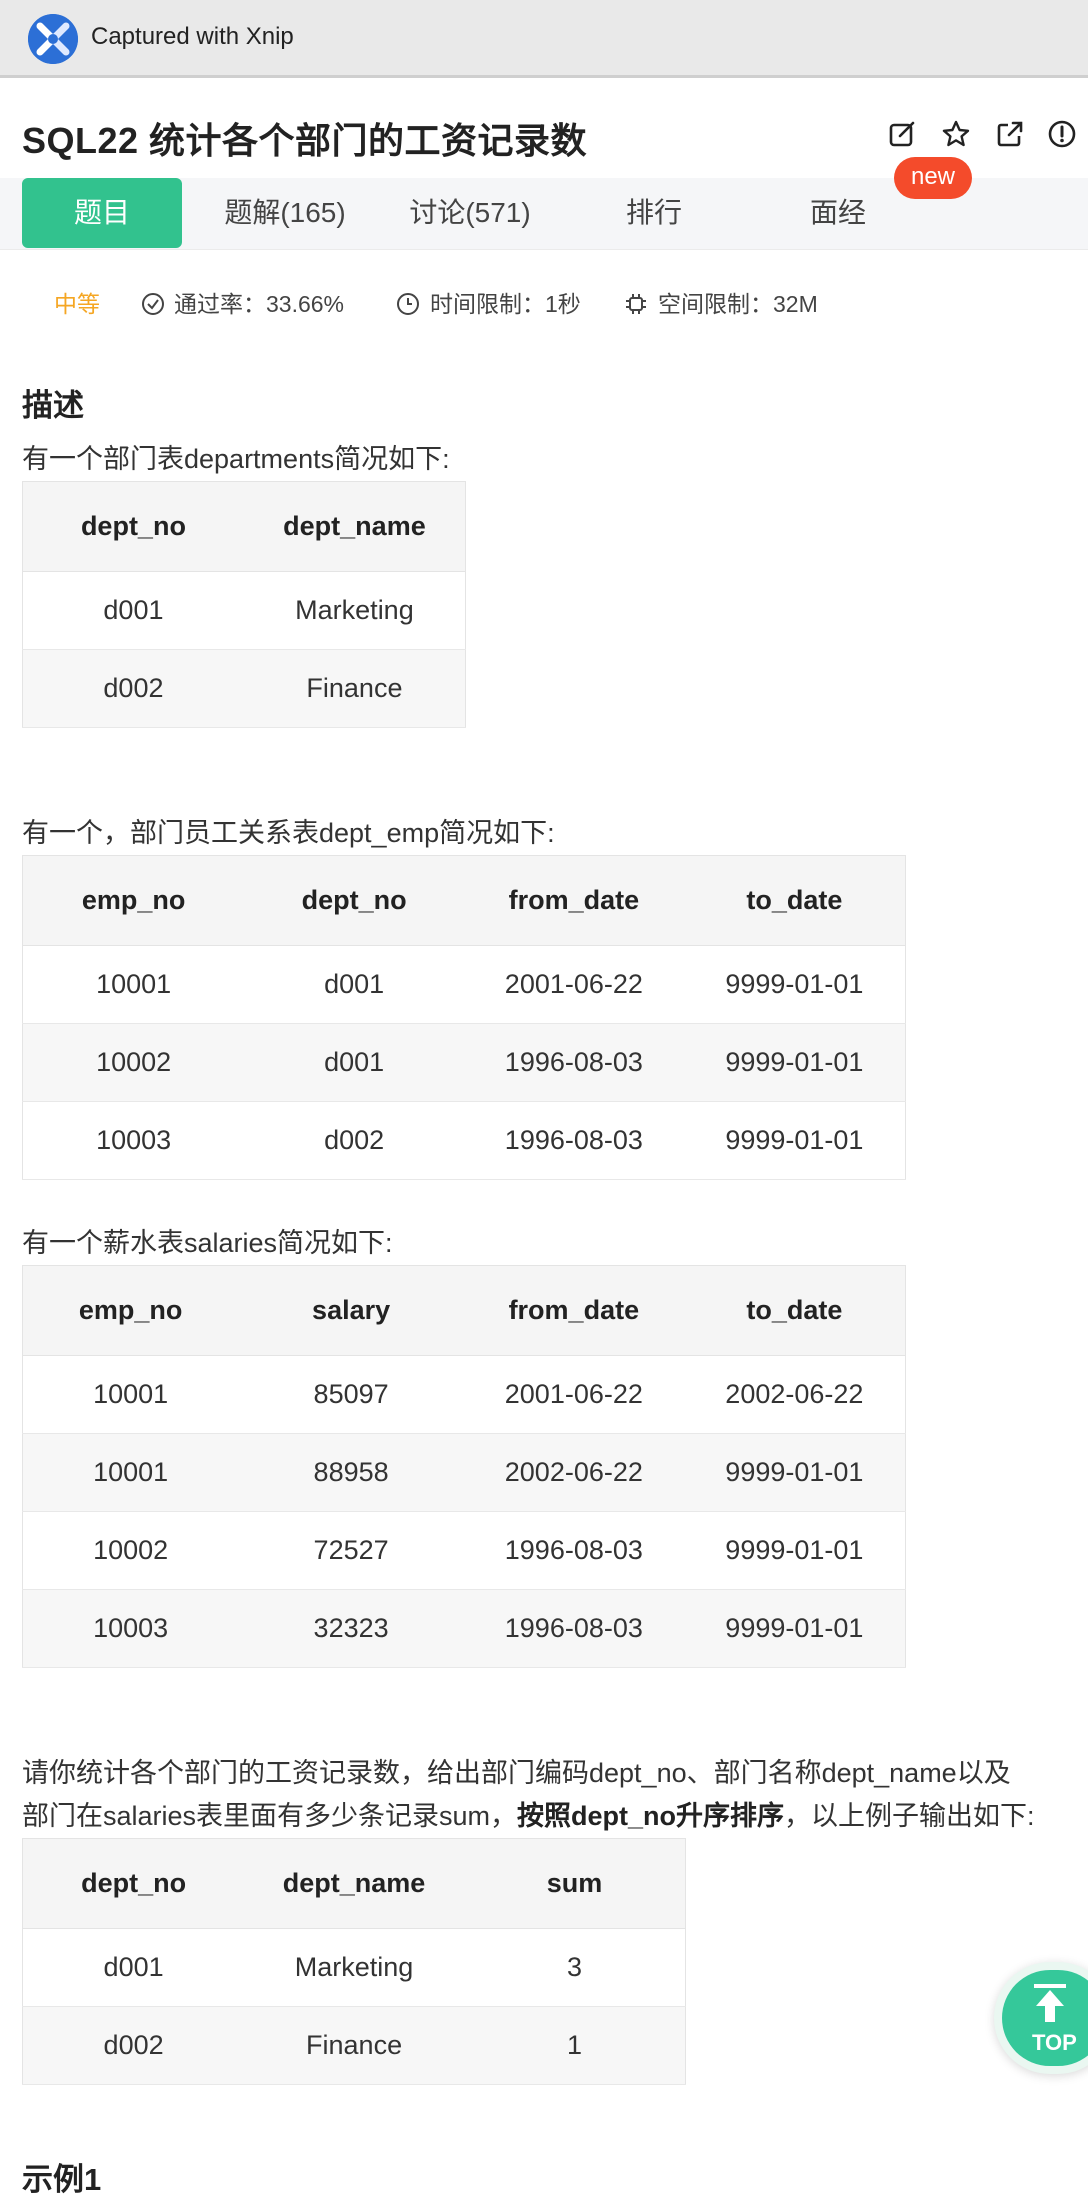 This screenshot has height=2206, width=1088. Describe the element at coordinates (270, 1816) in the screenshot. I see `task-text: 部门在salaries表里面有多少条记录sum，` at that location.